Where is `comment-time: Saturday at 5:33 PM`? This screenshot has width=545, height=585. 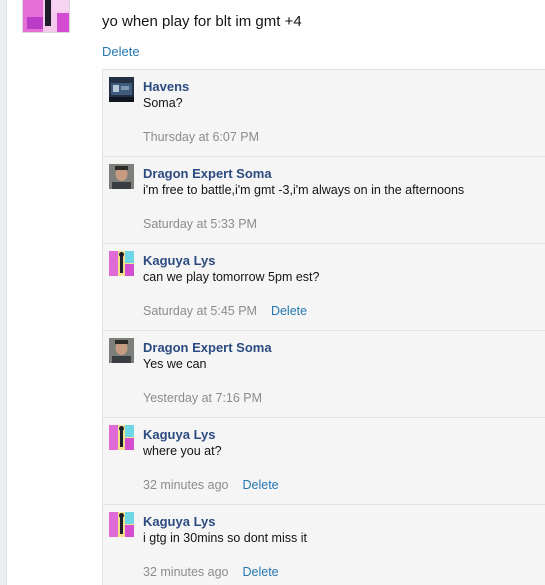
comment-time: Saturday at 5:33 PM is located at coordinates (200, 224).